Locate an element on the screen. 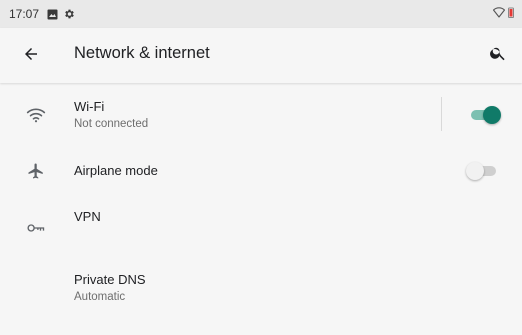 This screenshot has width=522, height=335. search-button is located at coordinates (498, 55).